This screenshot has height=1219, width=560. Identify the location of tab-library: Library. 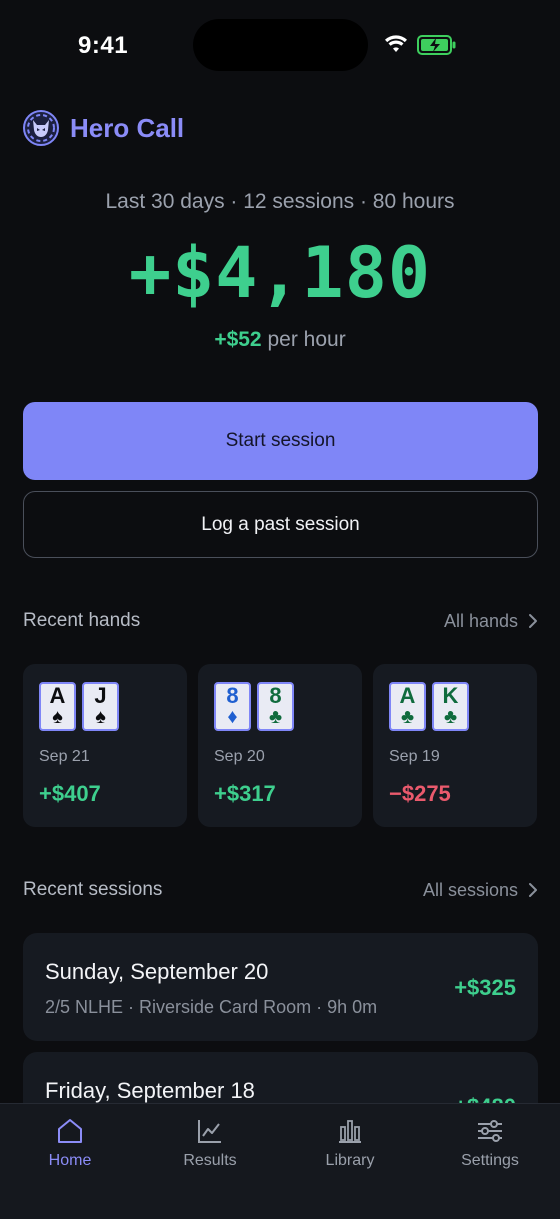
(350, 1143).